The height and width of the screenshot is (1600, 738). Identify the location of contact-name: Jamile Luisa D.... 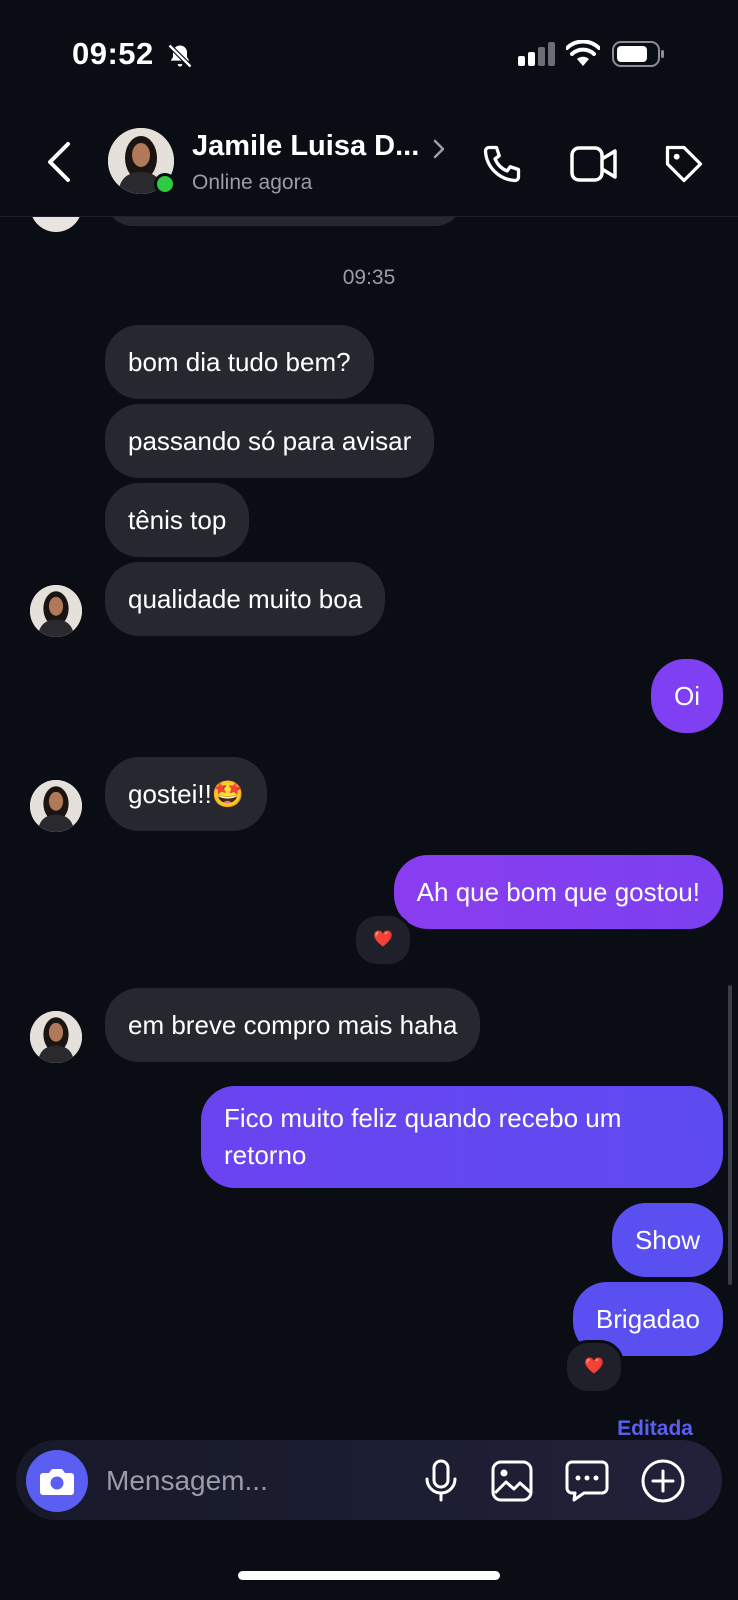
(305, 146).